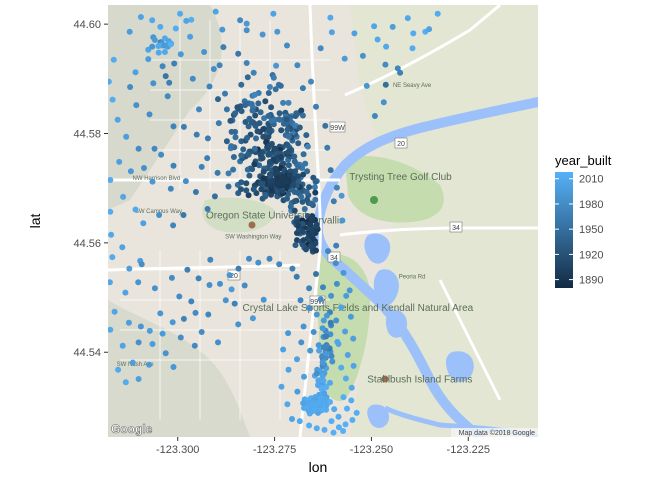  Describe the element at coordinates (412, 86) in the screenshot. I see `map-label: NE Seavy Ave` at that location.